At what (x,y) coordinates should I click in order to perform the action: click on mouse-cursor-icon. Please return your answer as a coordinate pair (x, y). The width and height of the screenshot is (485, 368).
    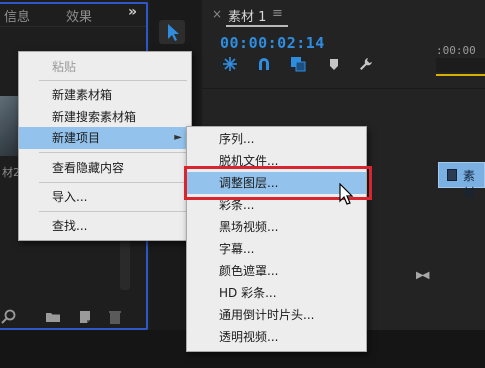
    Looking at the image, I should click on (347, 194).